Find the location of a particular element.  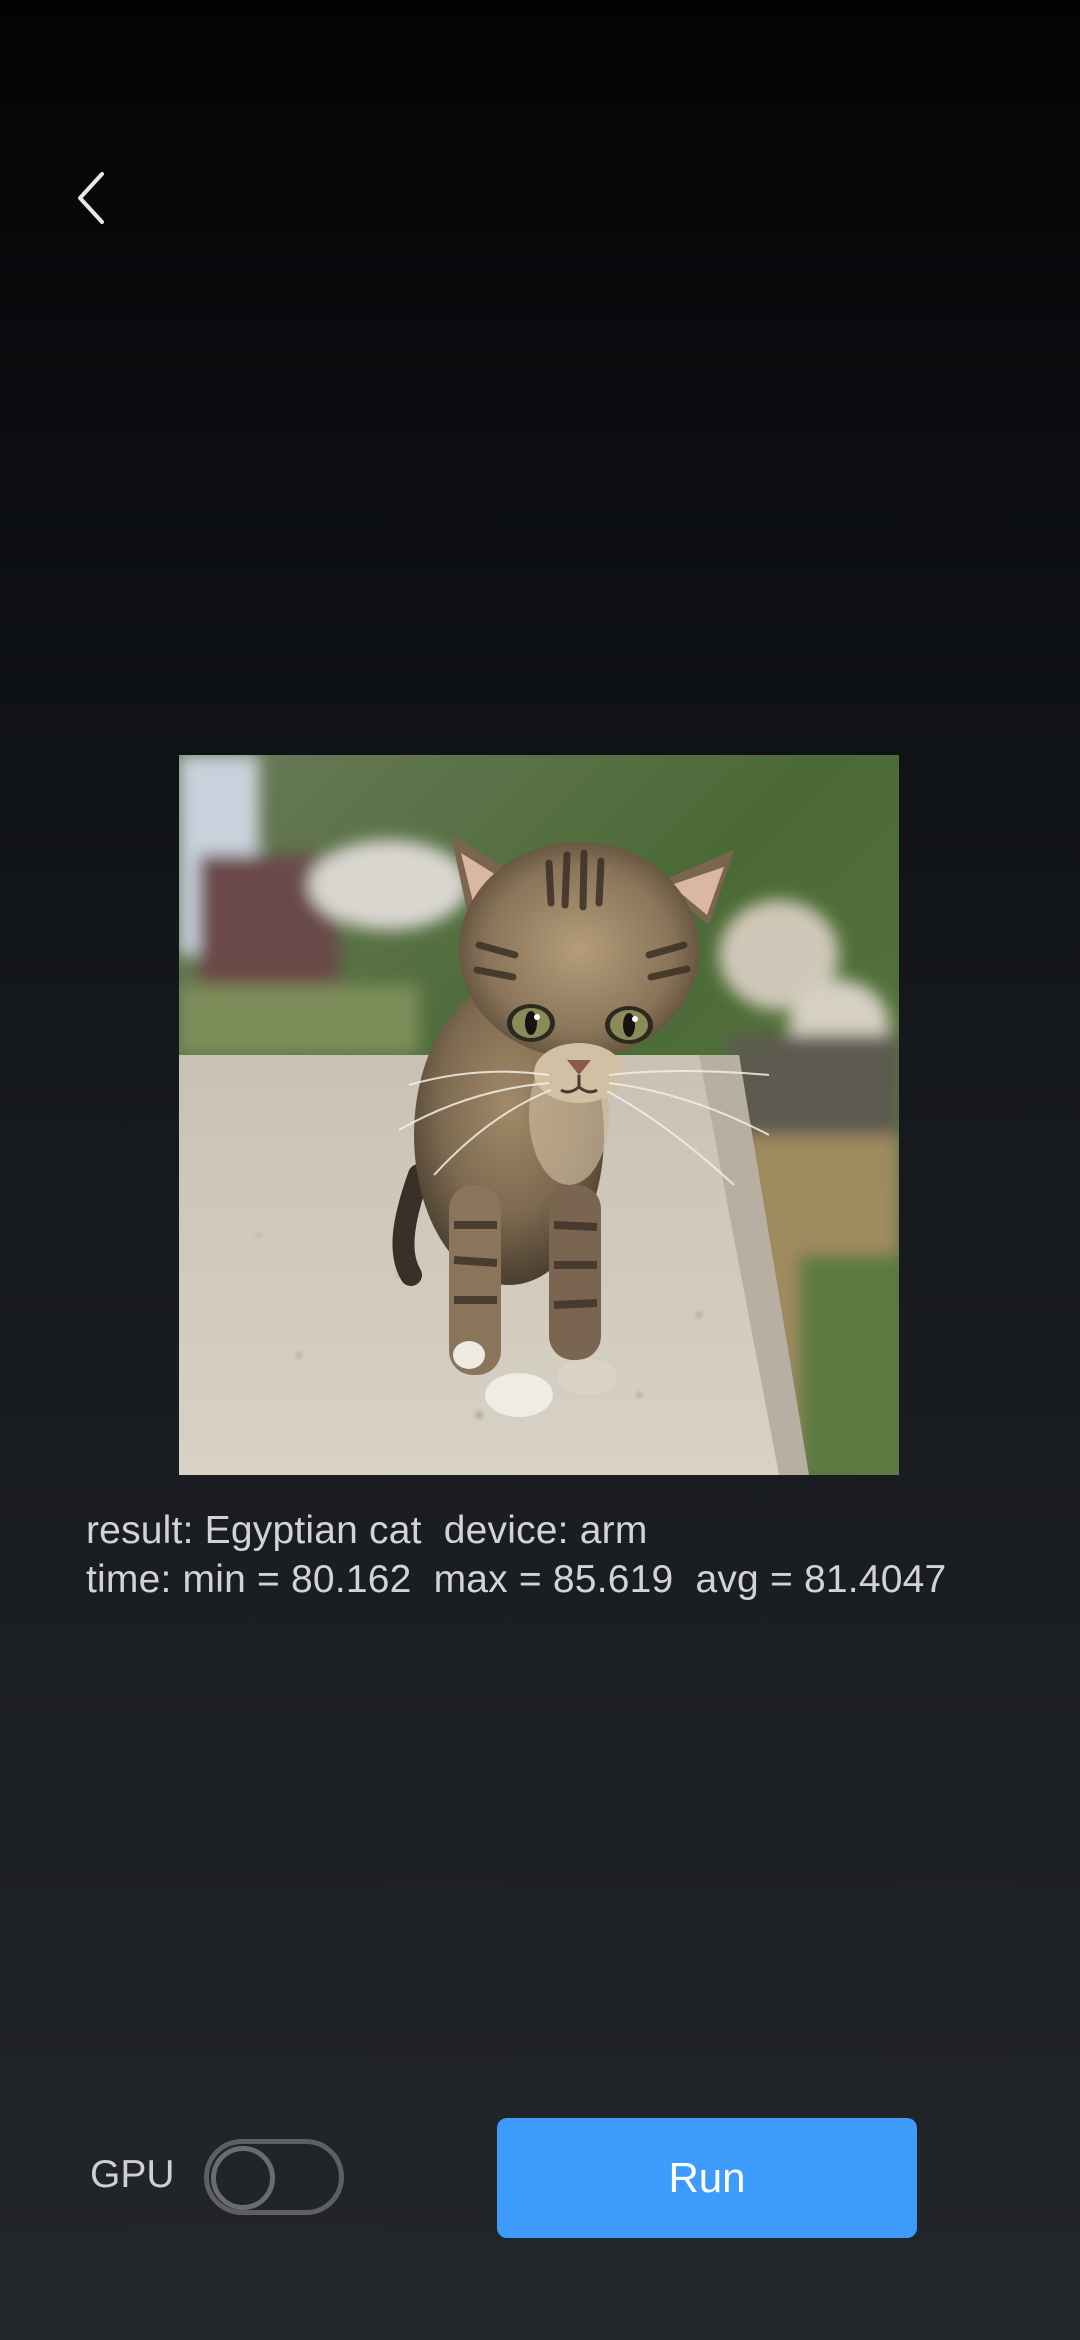

gpu-label: GPU is located at coordinates (132, 2174).